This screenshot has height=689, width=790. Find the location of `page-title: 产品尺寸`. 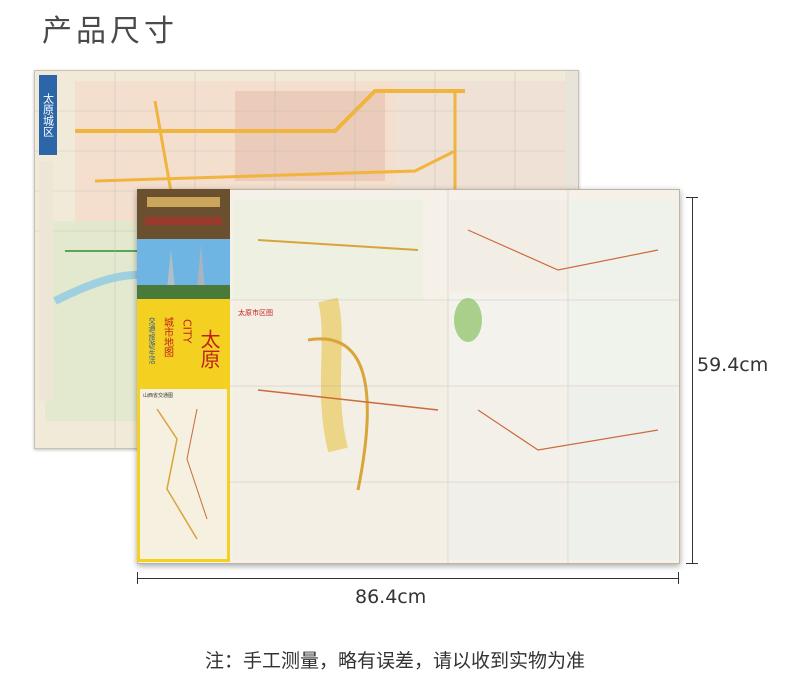

page-title: 产品尺寸 is located at coordinates (110, 31).